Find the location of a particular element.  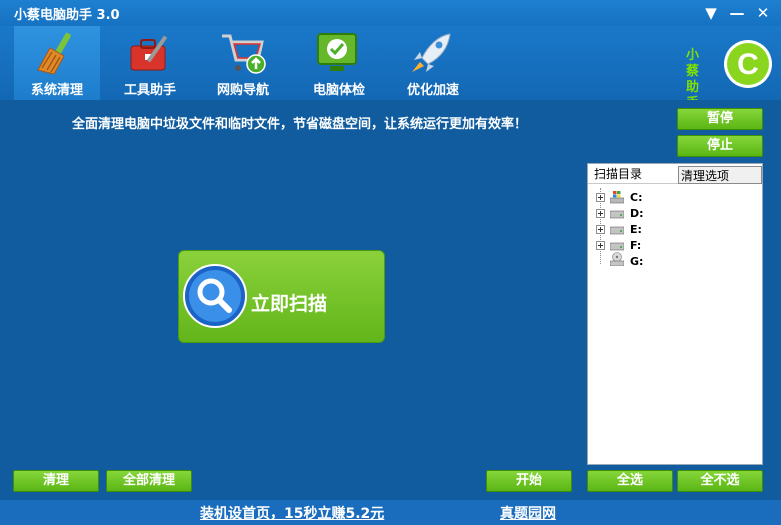

footer-bar: 装机设首页，15秒立赚5.2元 真题园网 is located at coordinates (390, 512).